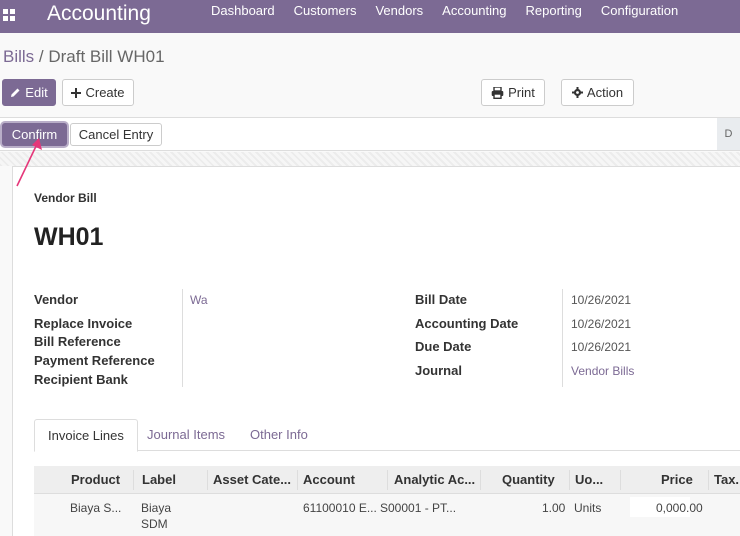 The height and width of the screenshot is (536, 740). I want to click on due-date-field: 10/26/2021, so click(601, 347).